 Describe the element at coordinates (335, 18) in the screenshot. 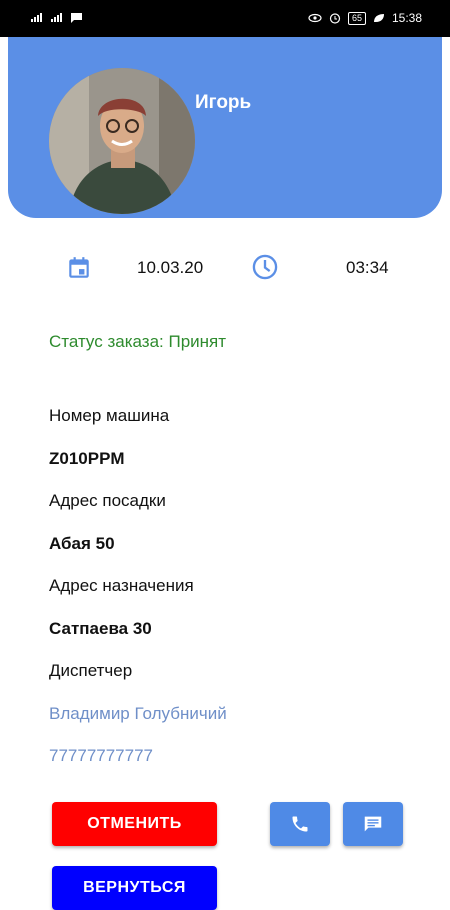

I see `alarm-icon` at that location.